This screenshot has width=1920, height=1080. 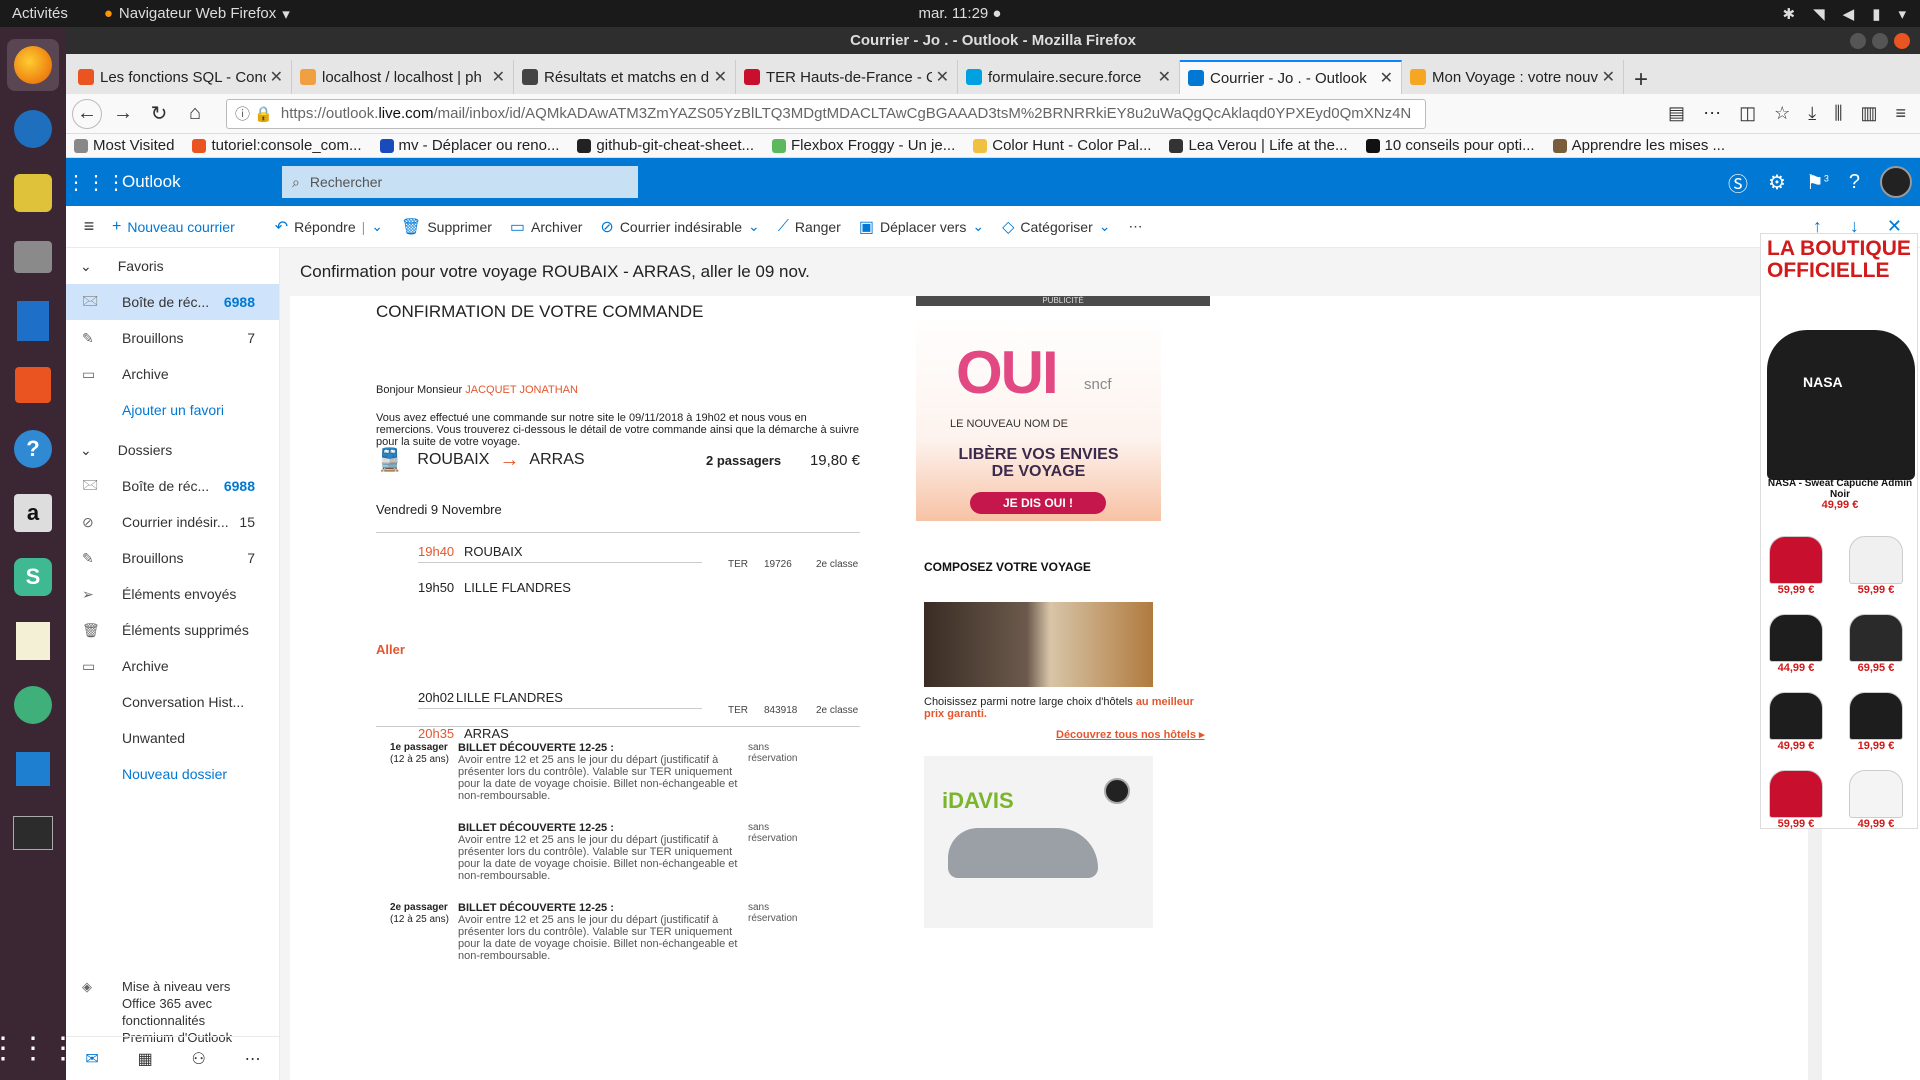 What do you see at coordinates (33, 513) in the screenshot?
I see `amazon-launcher-icon: a` at bounding box center [33, 513].